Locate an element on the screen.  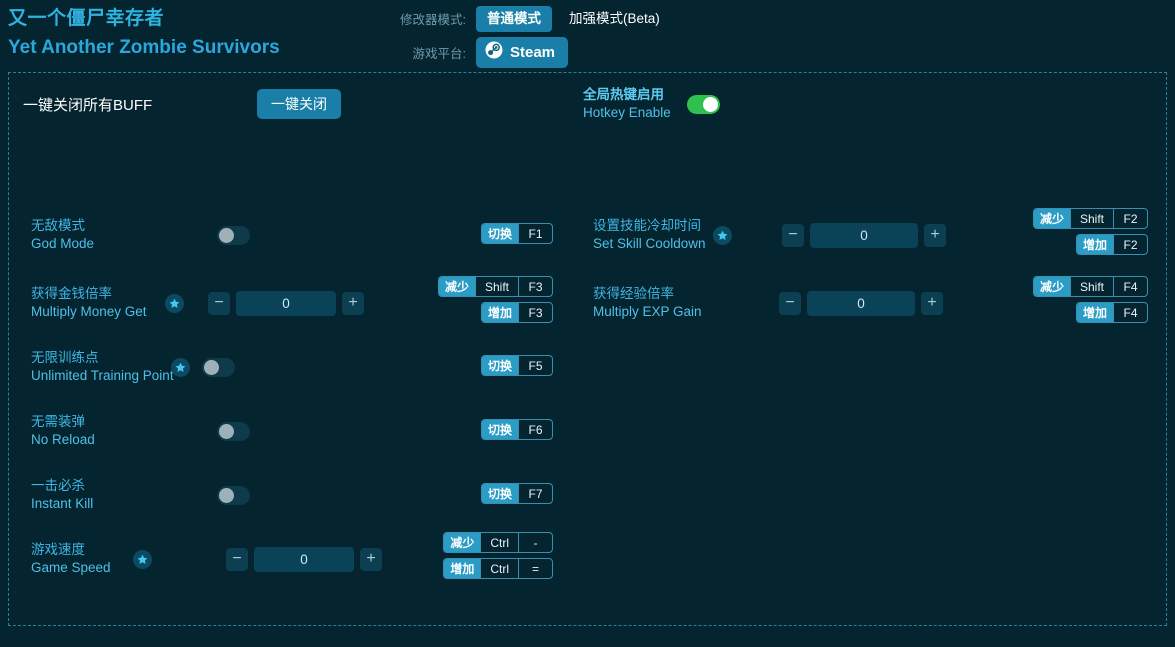
hotkey-key: F5 is located at coordinates (535, 365).